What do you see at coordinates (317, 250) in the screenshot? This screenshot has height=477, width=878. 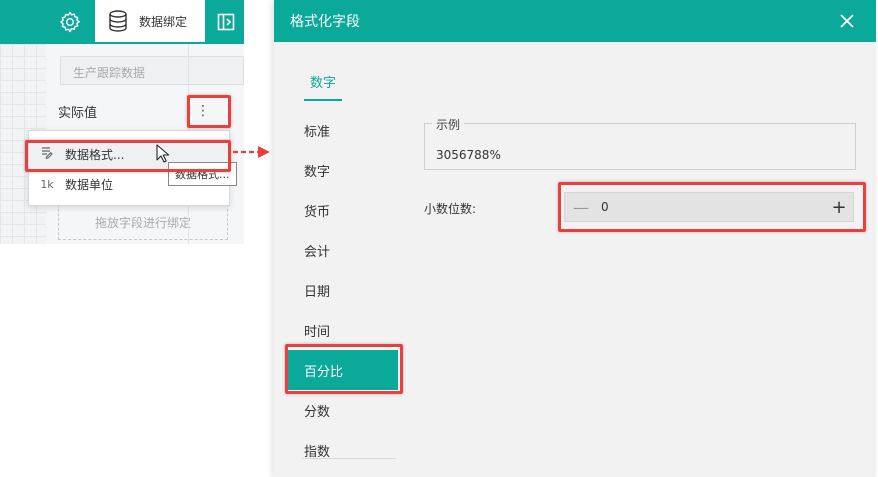 I see `category-accounting: 会计` at bounding box center [317, 250].